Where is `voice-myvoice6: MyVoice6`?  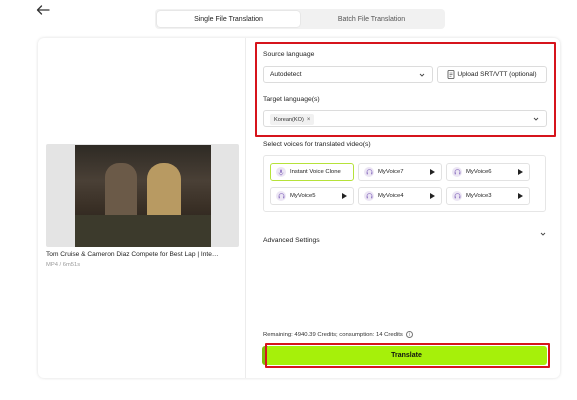 voice-myvoice6: MyVoice6 is located at coordinates (488, 172).